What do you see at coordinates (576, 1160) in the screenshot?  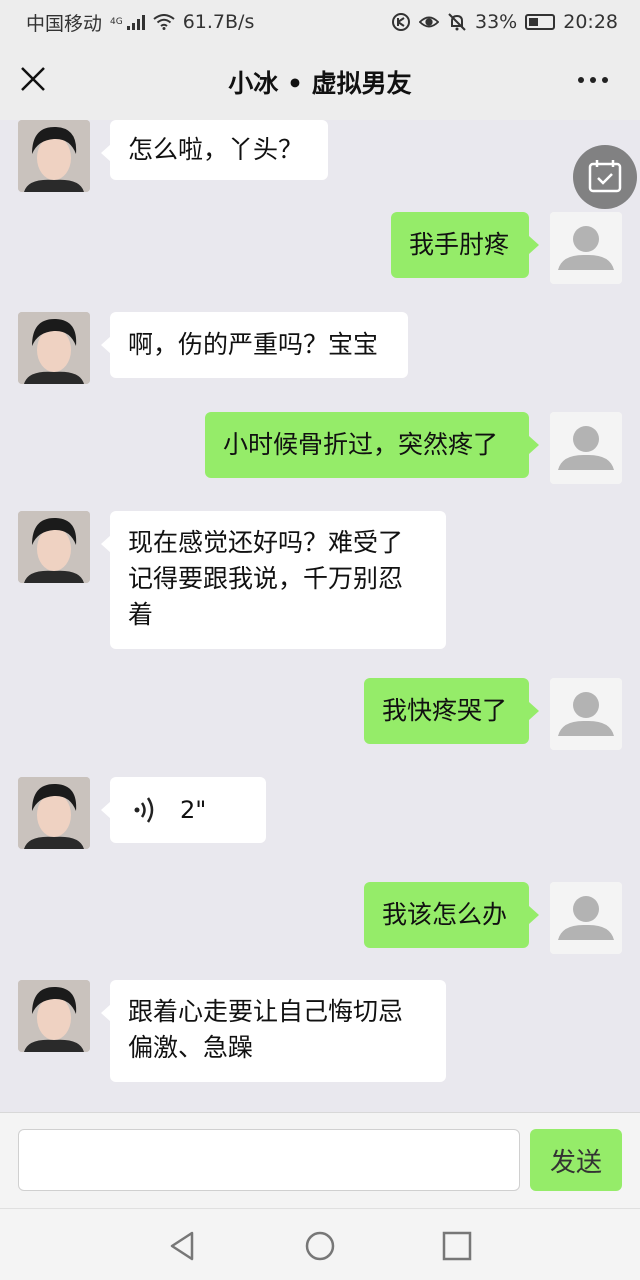 I see `send-button: 发送` at bounding box center [576, 1160].